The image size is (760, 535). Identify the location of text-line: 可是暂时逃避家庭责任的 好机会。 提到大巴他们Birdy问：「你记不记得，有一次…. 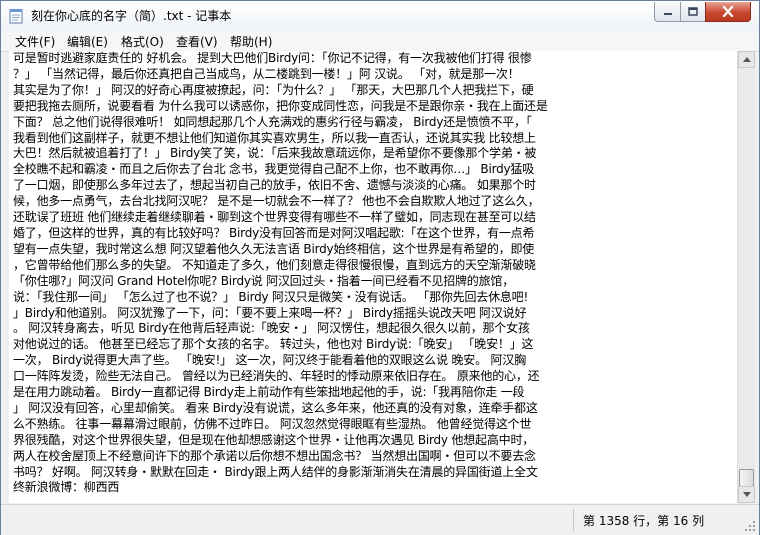
(272, 58).